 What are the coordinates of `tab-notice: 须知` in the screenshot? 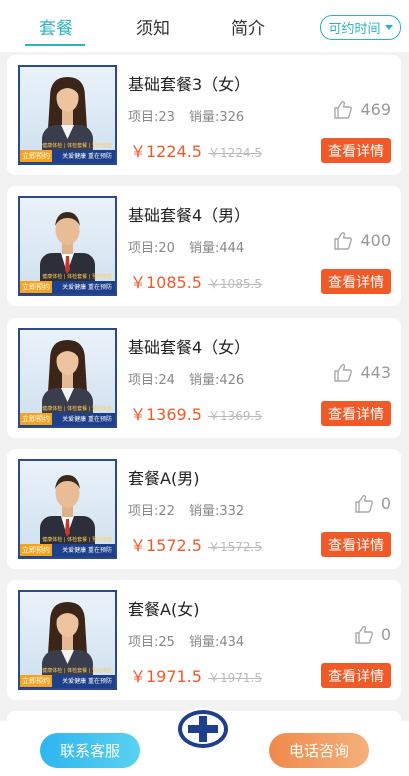 It's located at (153, 26).